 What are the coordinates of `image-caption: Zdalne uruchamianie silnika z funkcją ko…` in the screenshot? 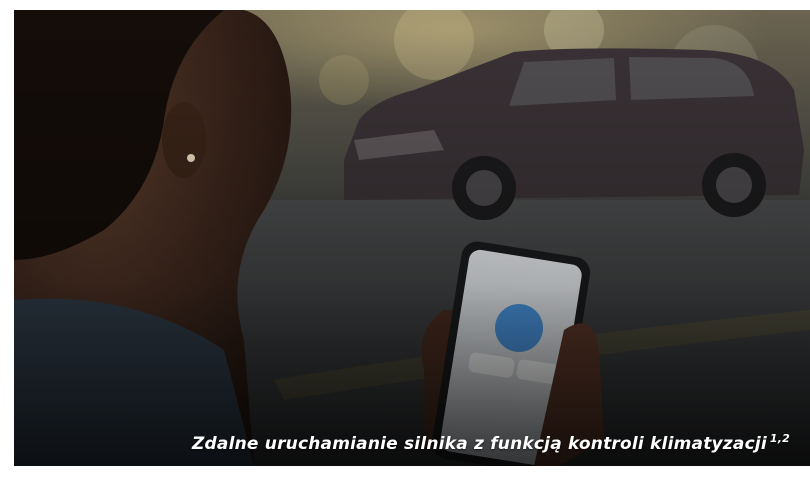 It's located at (491, 443).